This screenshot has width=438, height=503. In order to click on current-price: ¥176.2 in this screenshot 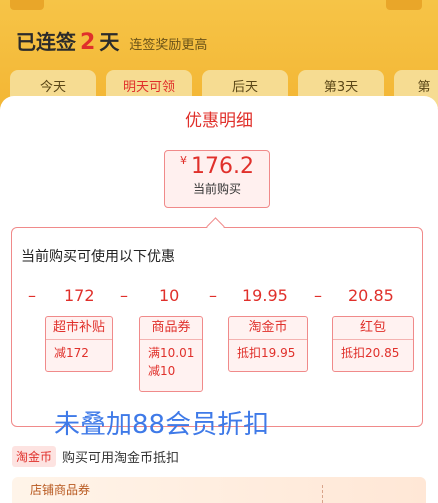, I will do `click(217, 166)`.